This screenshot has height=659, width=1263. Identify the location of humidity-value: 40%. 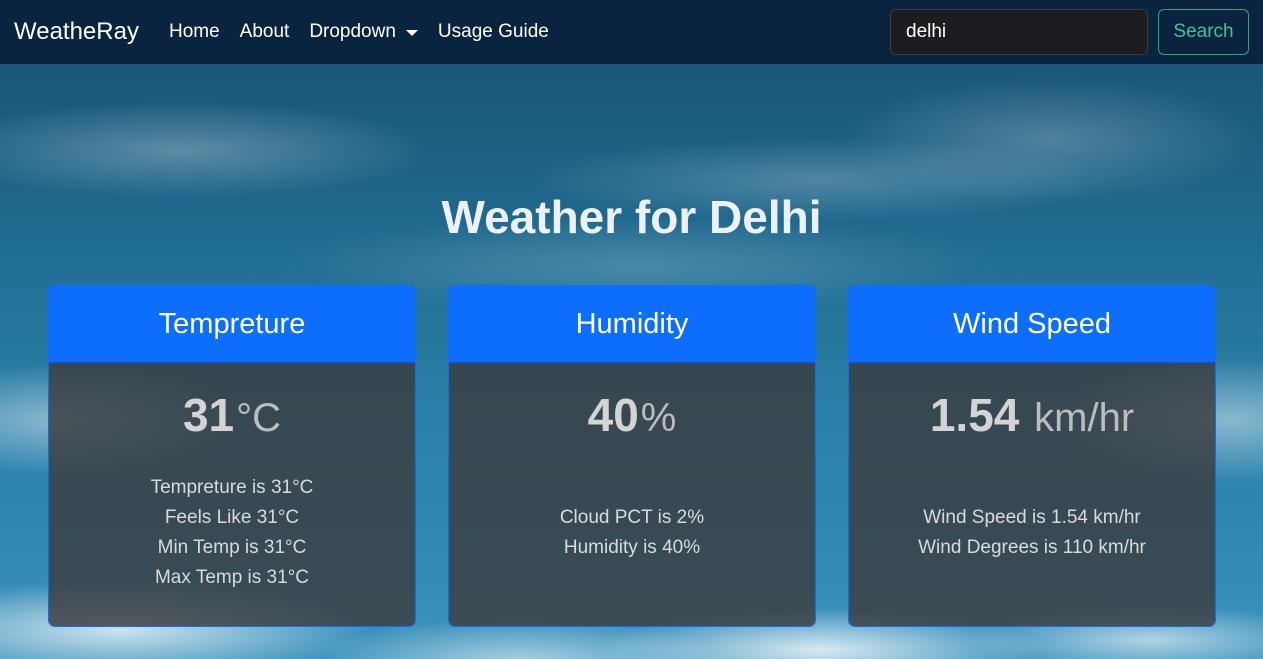
(632, 415).